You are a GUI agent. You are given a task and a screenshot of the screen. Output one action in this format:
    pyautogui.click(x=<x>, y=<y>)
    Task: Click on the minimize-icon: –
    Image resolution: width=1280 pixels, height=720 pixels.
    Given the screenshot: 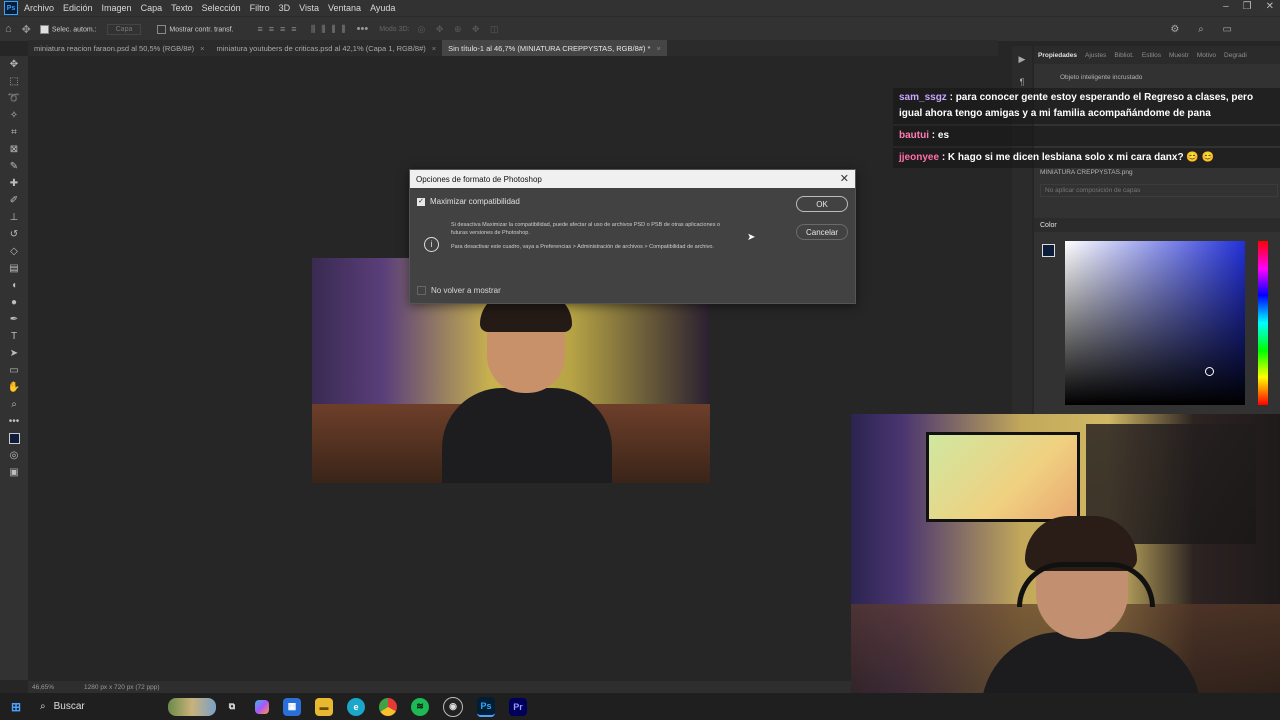 What is the action you would take?
    pyautogui.click(x=1226, y=6)
    